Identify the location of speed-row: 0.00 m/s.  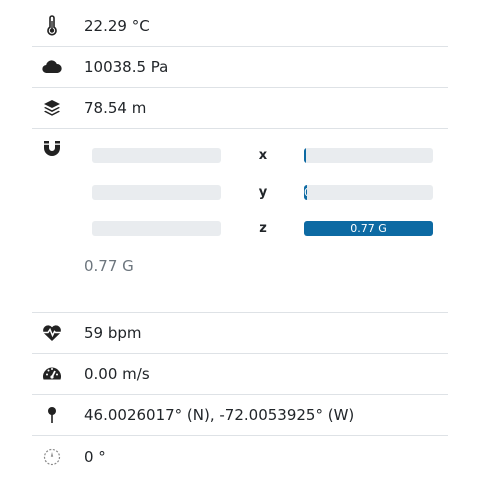
(240, 374).